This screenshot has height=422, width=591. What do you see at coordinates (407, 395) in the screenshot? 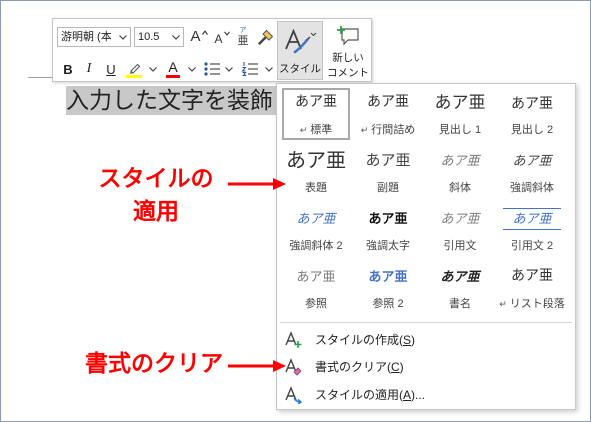
I see `menu-accelerator-key: A` at bounding box center [407, 395].